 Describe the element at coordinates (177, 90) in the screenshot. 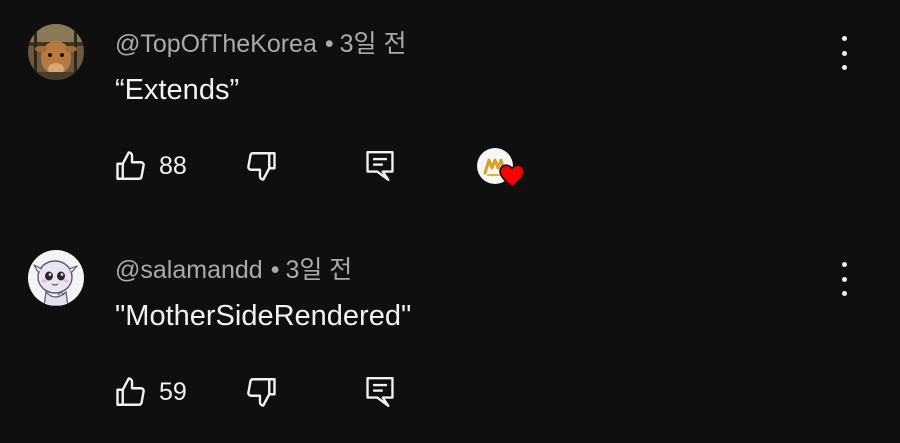

I see `comment-text: “Extends”` at that location.